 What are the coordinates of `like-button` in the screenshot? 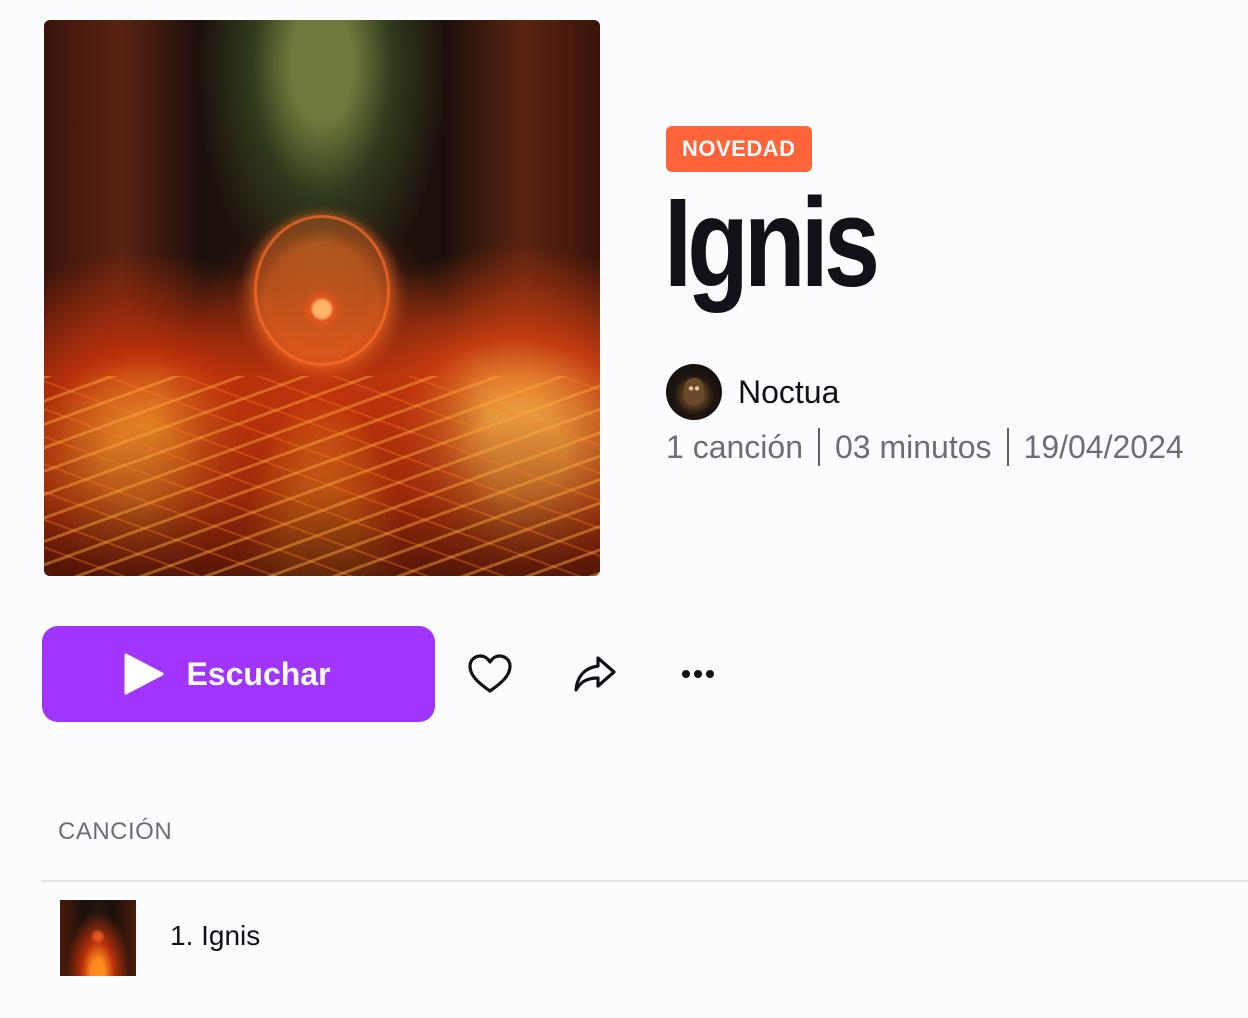 It's located at (490, 674).